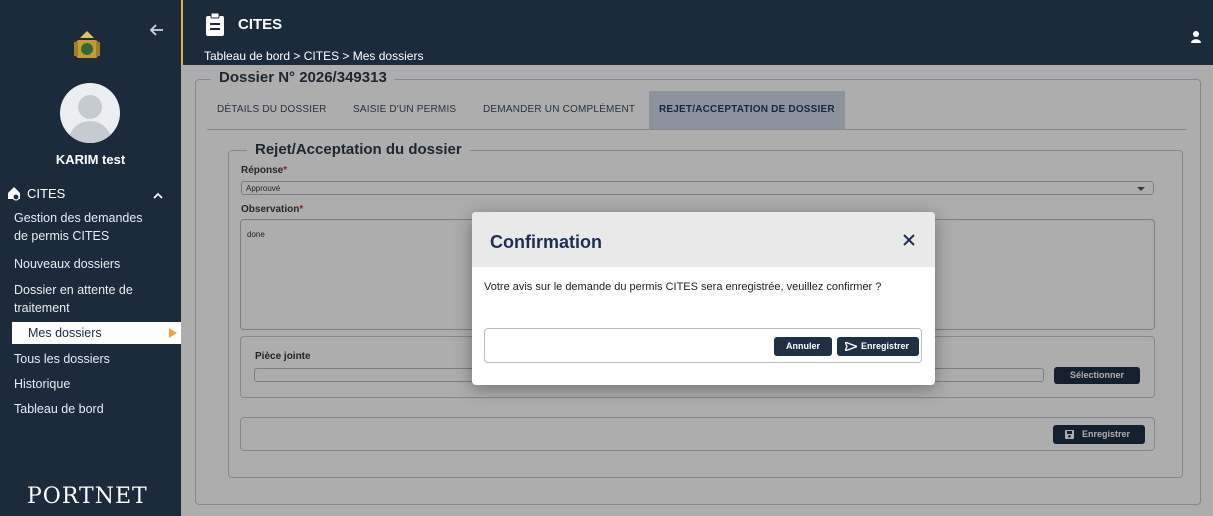 The height and width of the screenshot is (516, 1213). Describe the element at coordinates (803, 346) in the screenshot. I see `cancel-button: Annuler` at that location.